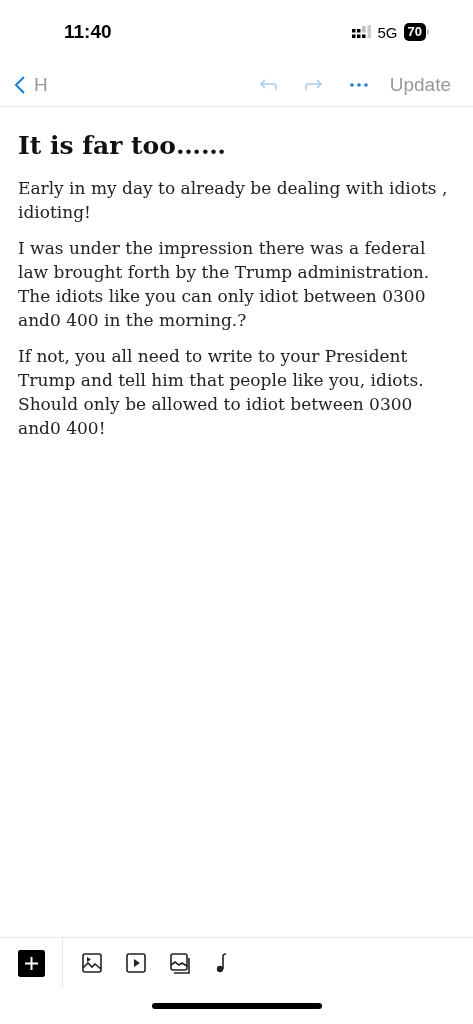 Image resolution: width=473 pixels, height=1024 pixels. I want to click on image-icon, so click(92, 962).